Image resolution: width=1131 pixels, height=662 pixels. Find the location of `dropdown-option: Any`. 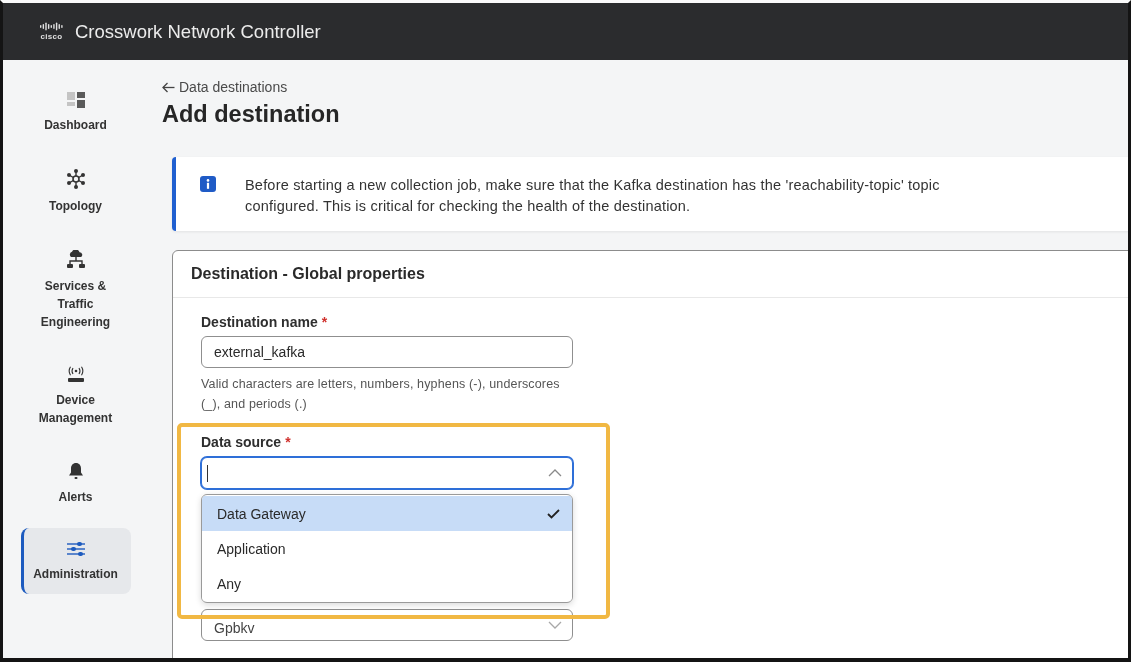

dropdown-option: Any is located at coordinates (387, 583).